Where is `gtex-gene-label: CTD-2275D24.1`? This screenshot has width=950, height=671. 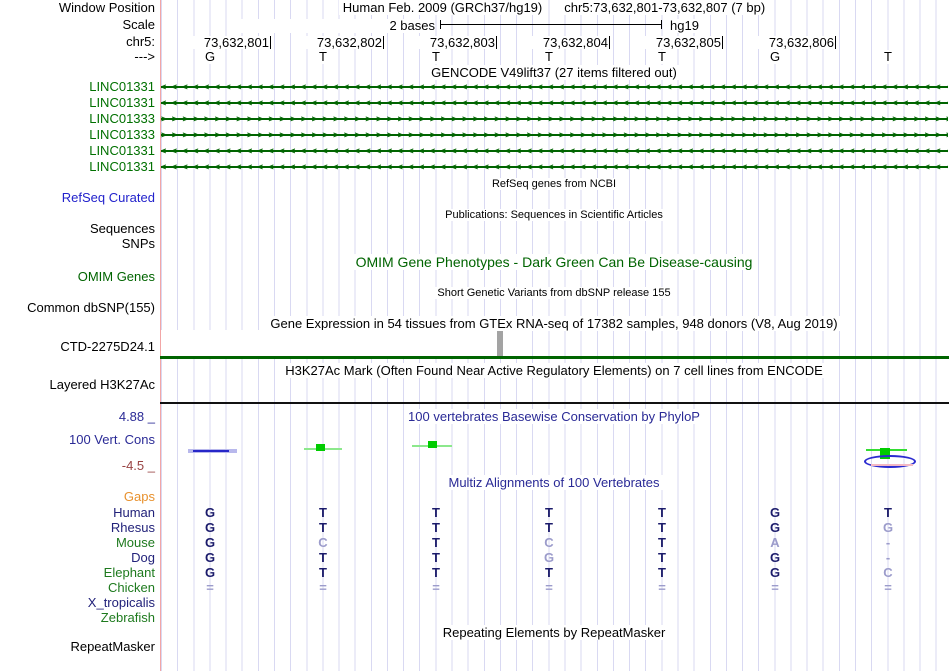
gtex-gene-label: CTD-2275D24.1 is located at coordinates (77, 347).